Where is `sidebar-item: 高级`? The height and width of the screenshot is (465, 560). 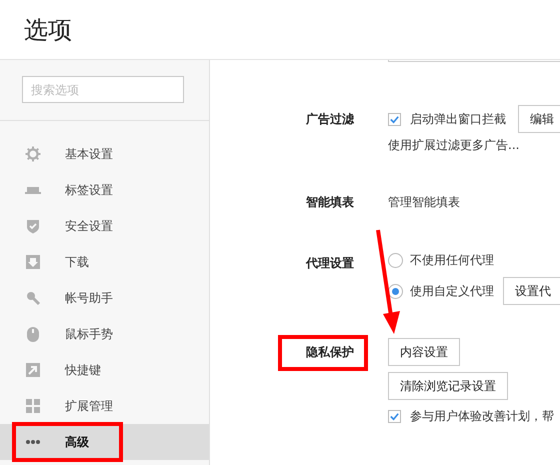 sidebar-item: 高级 is located at coordinates (104, 442).